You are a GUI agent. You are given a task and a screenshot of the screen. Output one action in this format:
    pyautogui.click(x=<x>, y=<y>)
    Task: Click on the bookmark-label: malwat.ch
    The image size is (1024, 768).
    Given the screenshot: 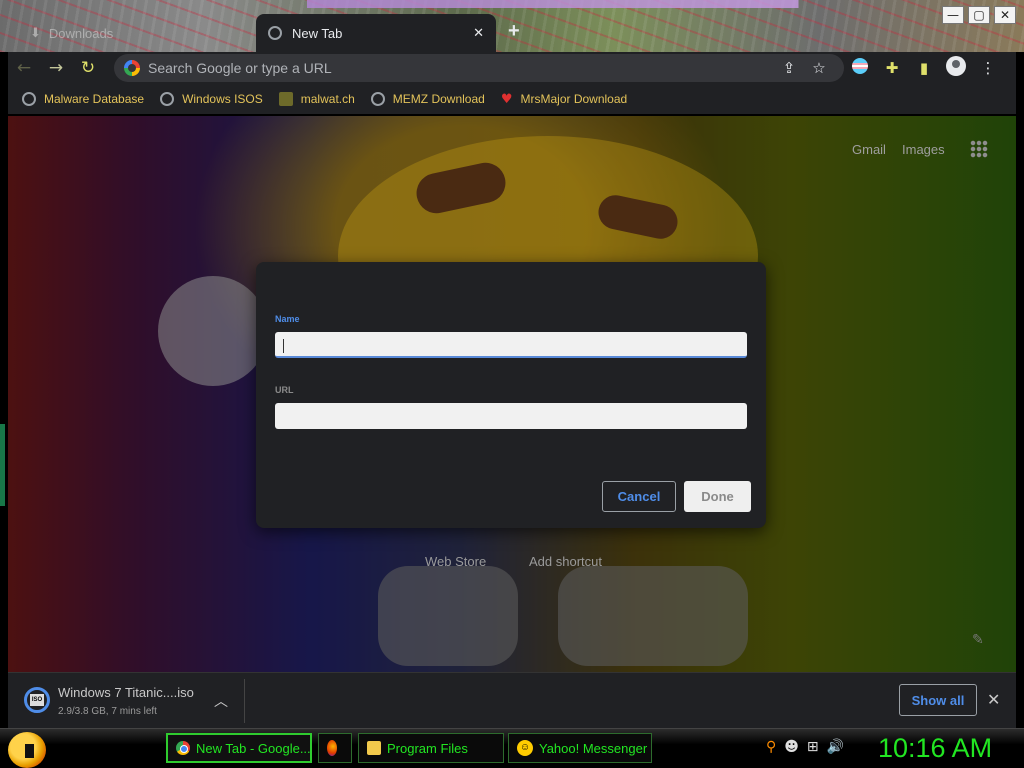 What is the action you would take?
    pyautogui.click(x=327, y=99)
    